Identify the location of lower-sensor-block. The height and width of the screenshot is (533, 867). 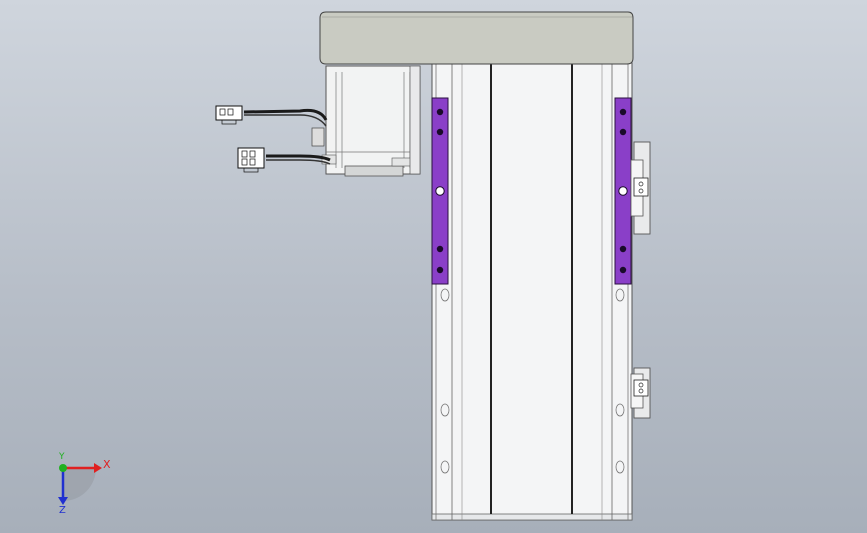
(640, 393).